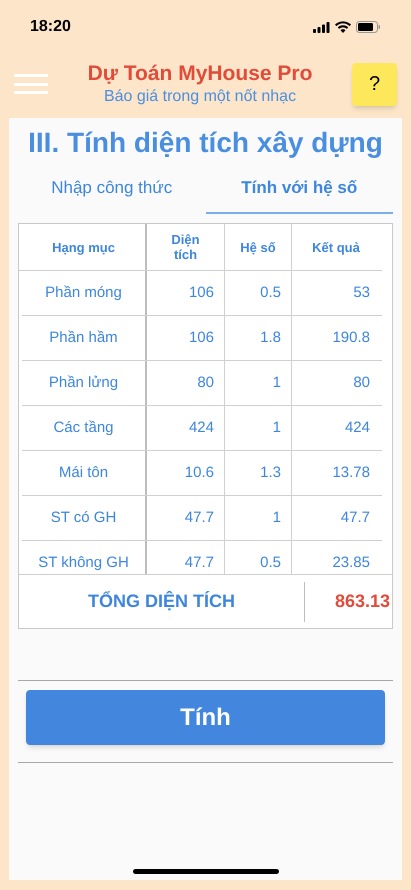 This screenshot has height=890, width=411. Describe the element at coordinates (351, 562) in the screenshot. I see `table-cell-text: 23.85` at that location.